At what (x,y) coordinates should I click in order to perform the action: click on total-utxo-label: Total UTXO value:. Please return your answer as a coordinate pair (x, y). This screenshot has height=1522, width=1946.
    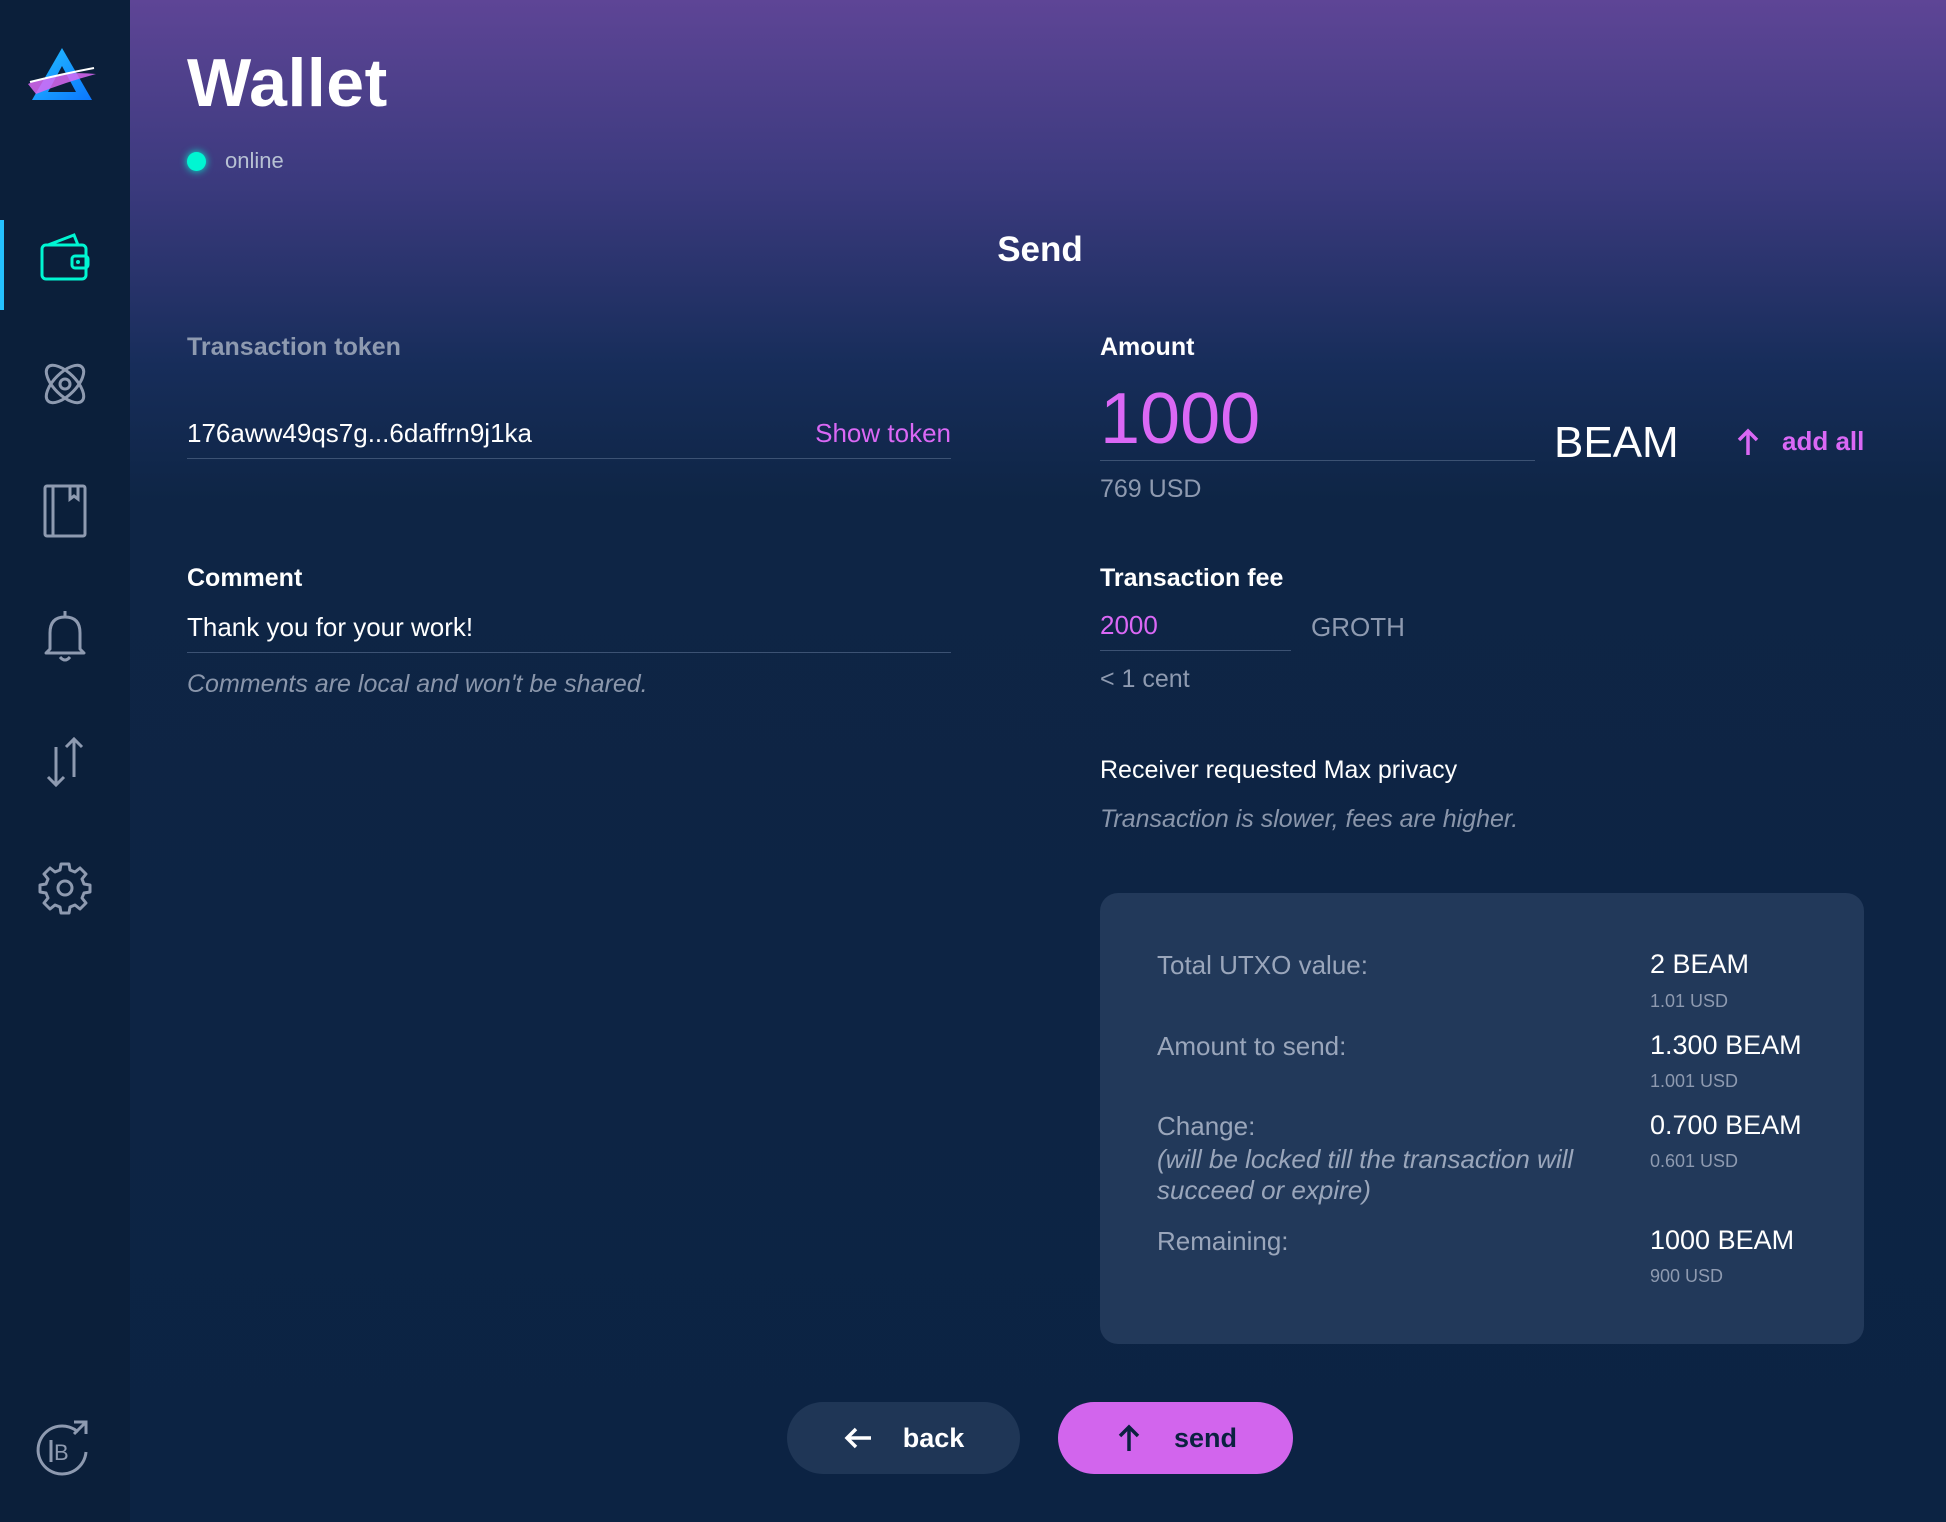
    Looking at the image, I should click on (1262, 965).